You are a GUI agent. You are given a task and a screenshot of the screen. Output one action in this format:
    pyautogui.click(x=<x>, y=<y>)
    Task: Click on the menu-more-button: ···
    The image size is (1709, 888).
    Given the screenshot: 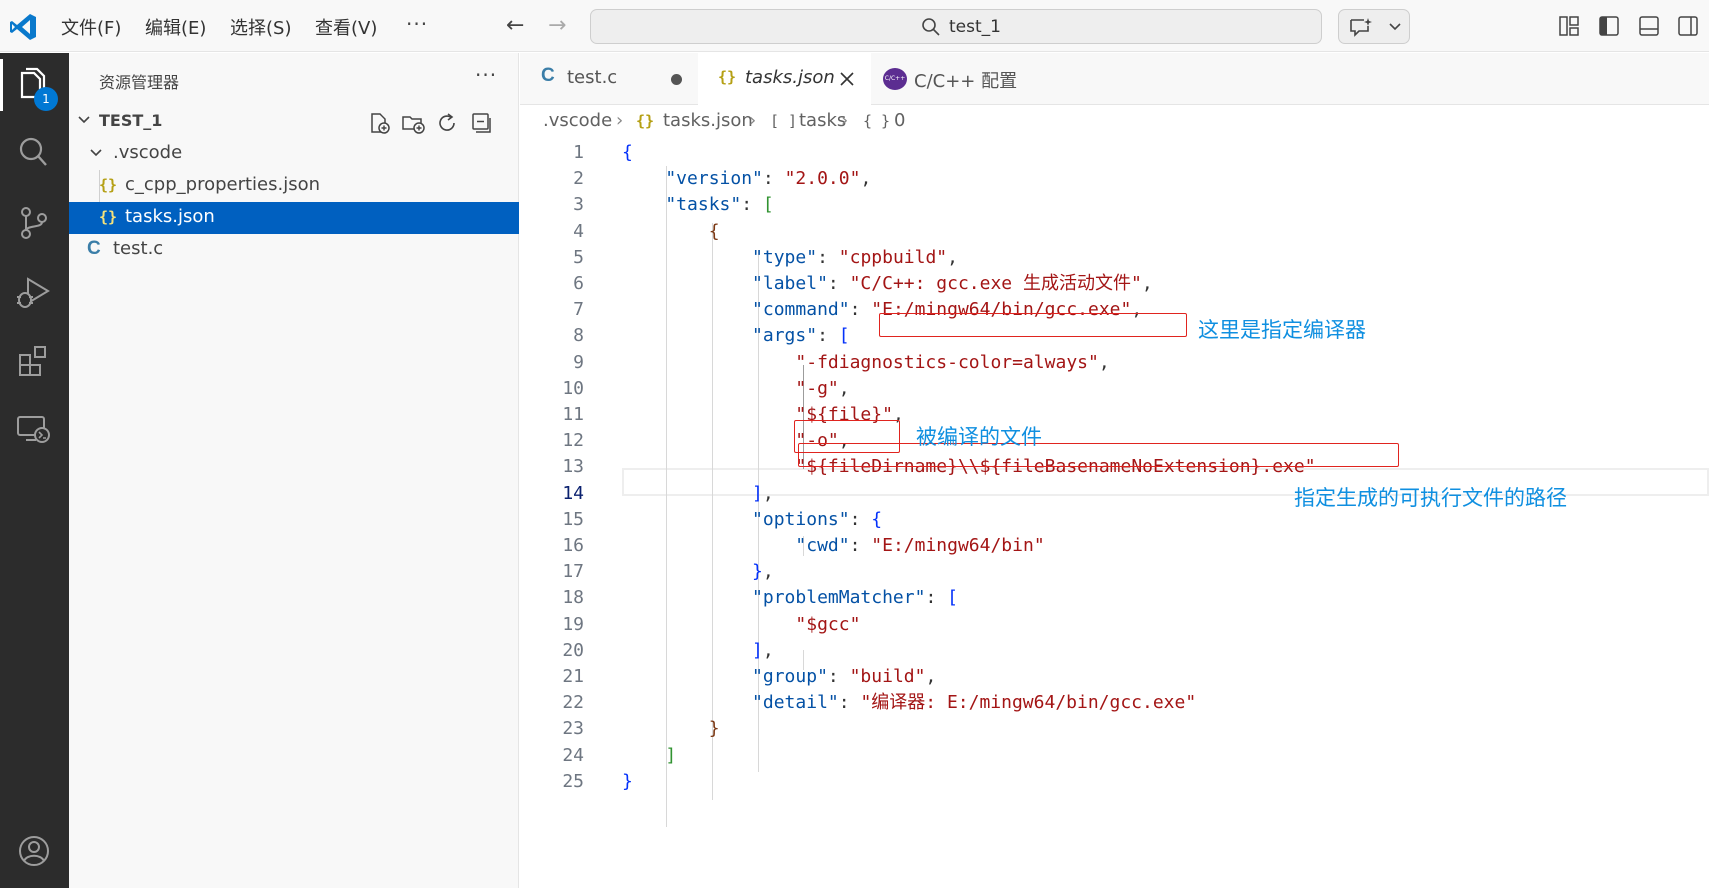 What is the action you would take?
    pyautogui.click(x=417, y=24)
    